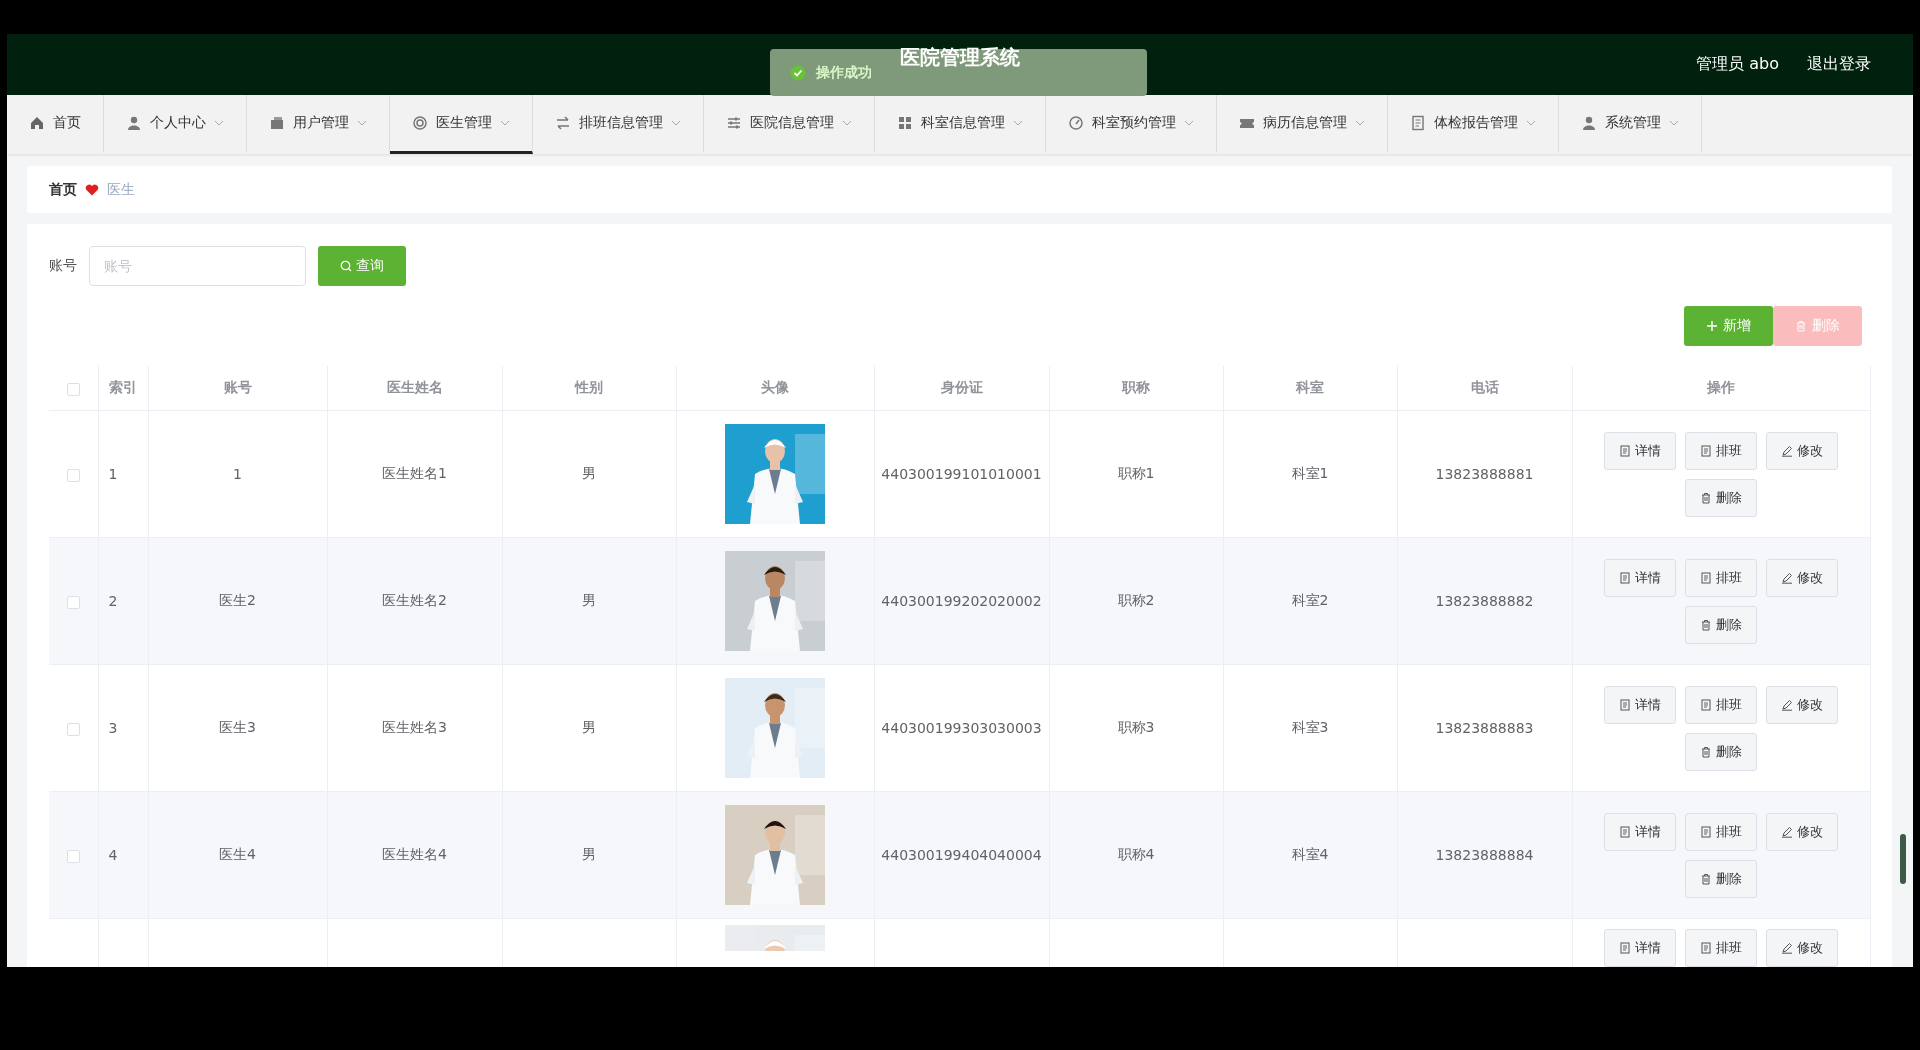  What do you see at coordinates (55, 124) in the screenshot?
I see `nav-tab: 首页` at bounding box center [55, 124].